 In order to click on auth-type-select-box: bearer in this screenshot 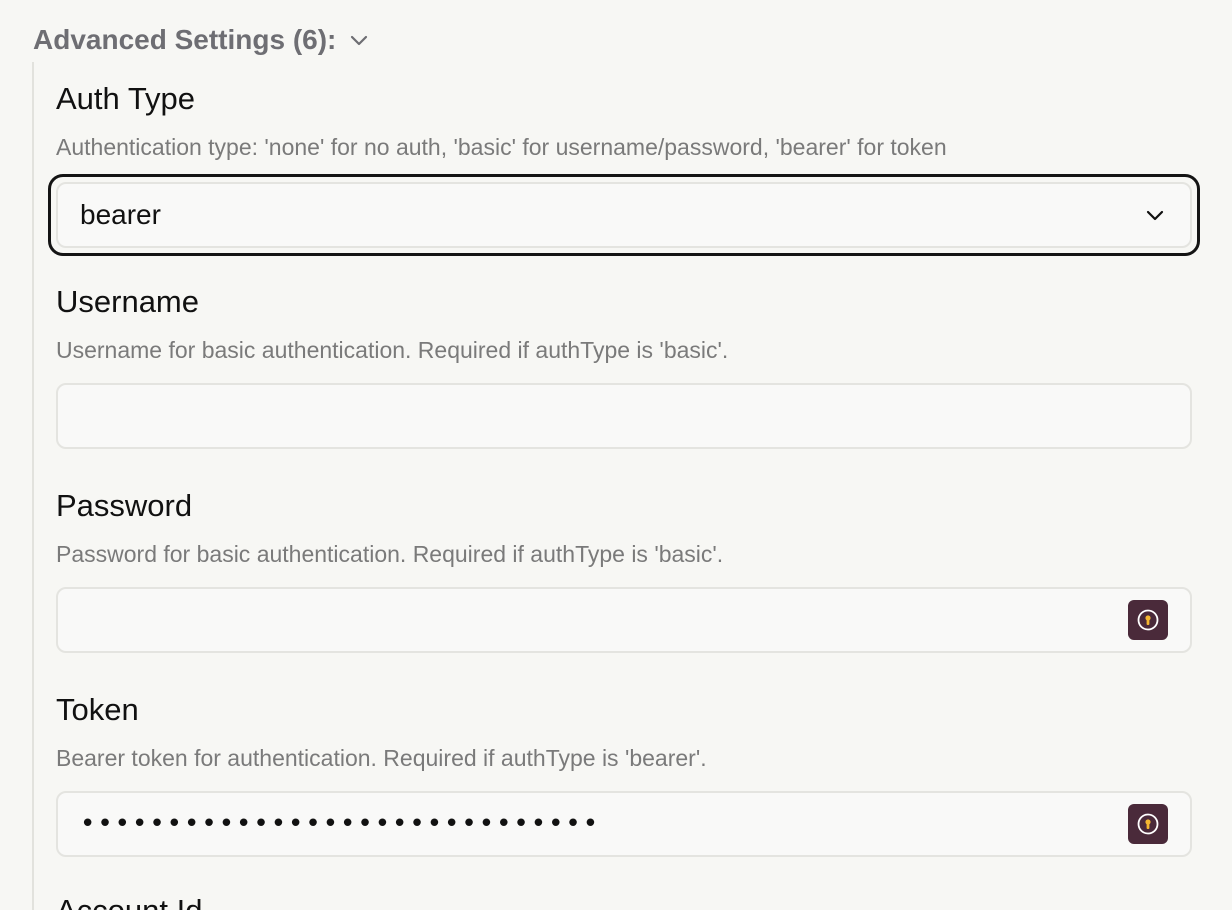, I will do `click(624, 215)`.